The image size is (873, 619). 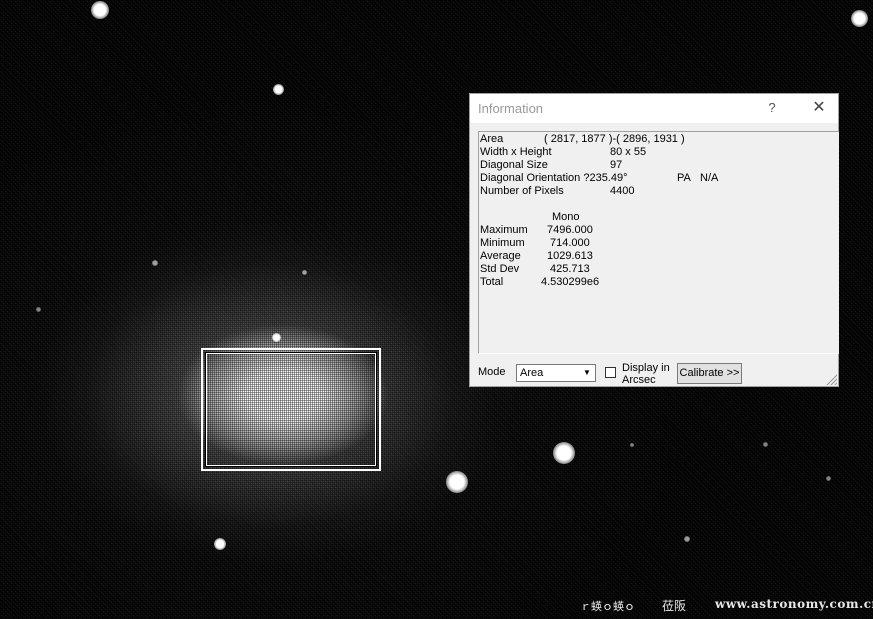 What do you see at coordinates (492, 282) in the screenshot?
I see `stat-label: Total` at bounding box center [492, 282].